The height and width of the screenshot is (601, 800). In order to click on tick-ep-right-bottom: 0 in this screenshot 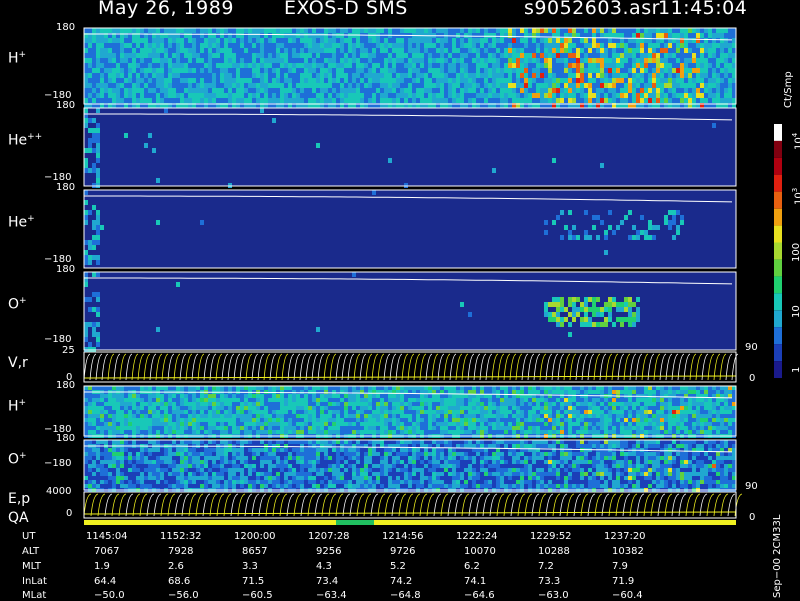, I will do `click(752, 517)`.